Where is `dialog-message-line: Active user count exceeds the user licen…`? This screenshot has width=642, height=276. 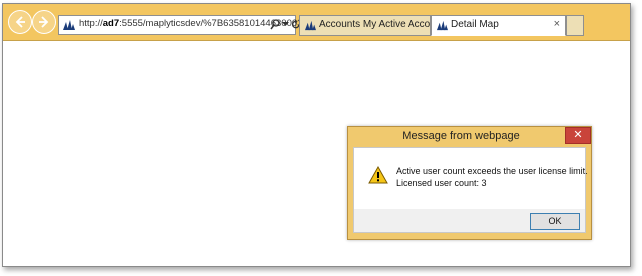 dialog-message-line: Active user count exceeds the user licen… is located at coordinates (492, 171).